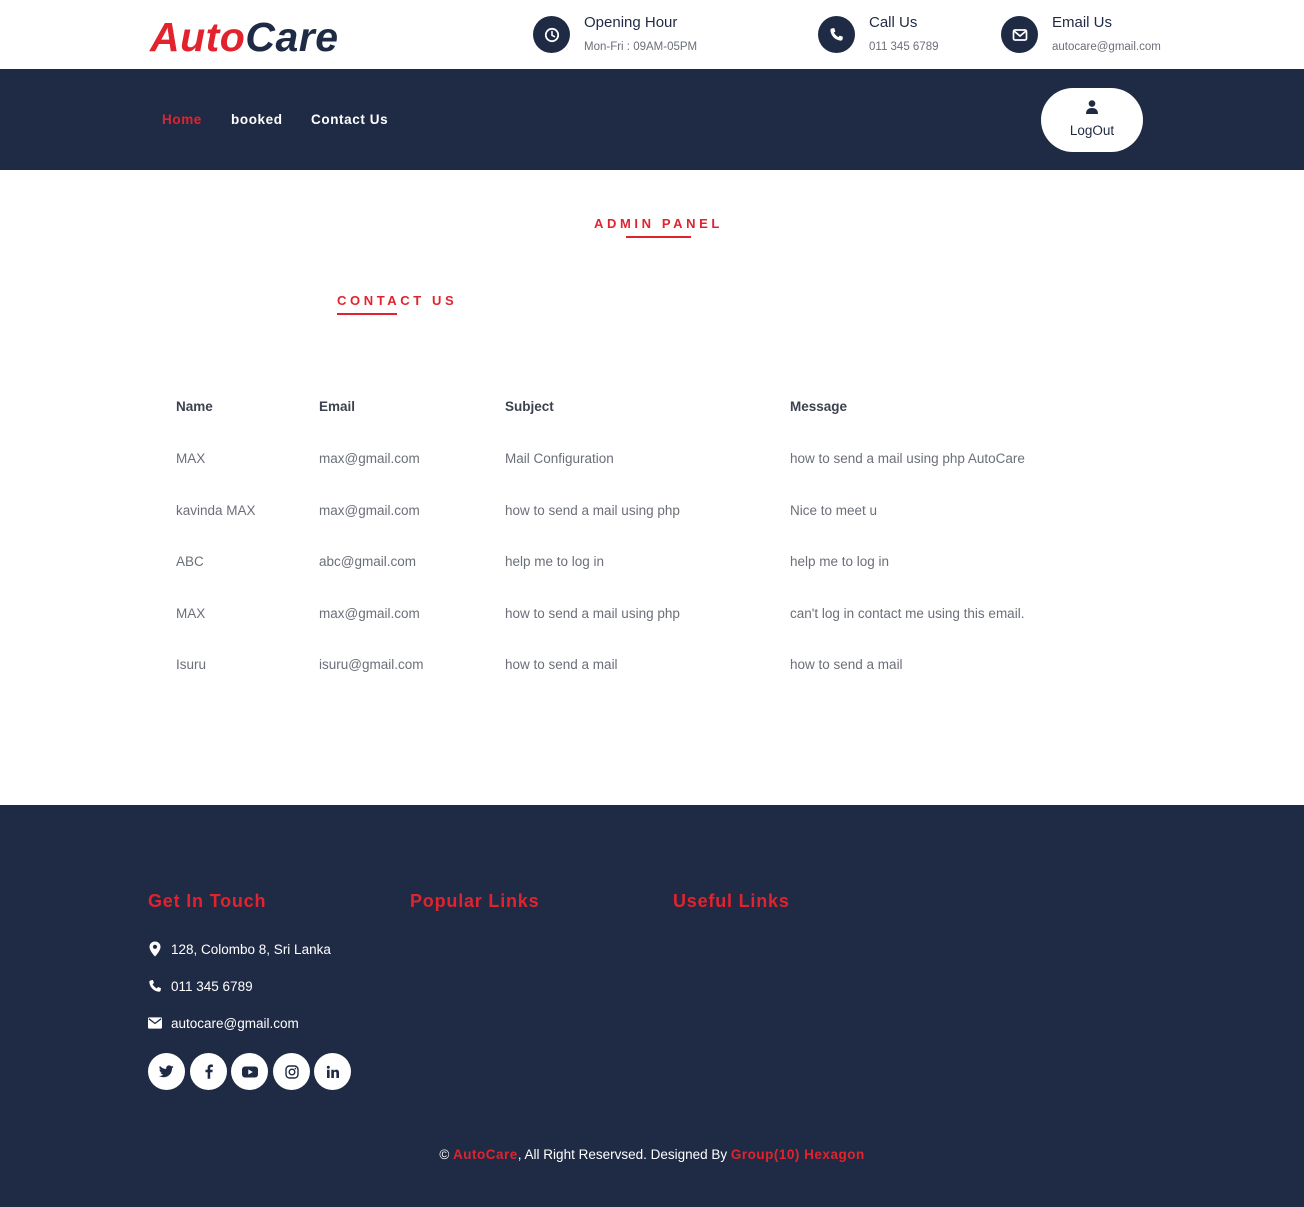 The height and width of the screenshot is (1207, 1304). I want to click on cell-name: ABC, so click(190, 561).